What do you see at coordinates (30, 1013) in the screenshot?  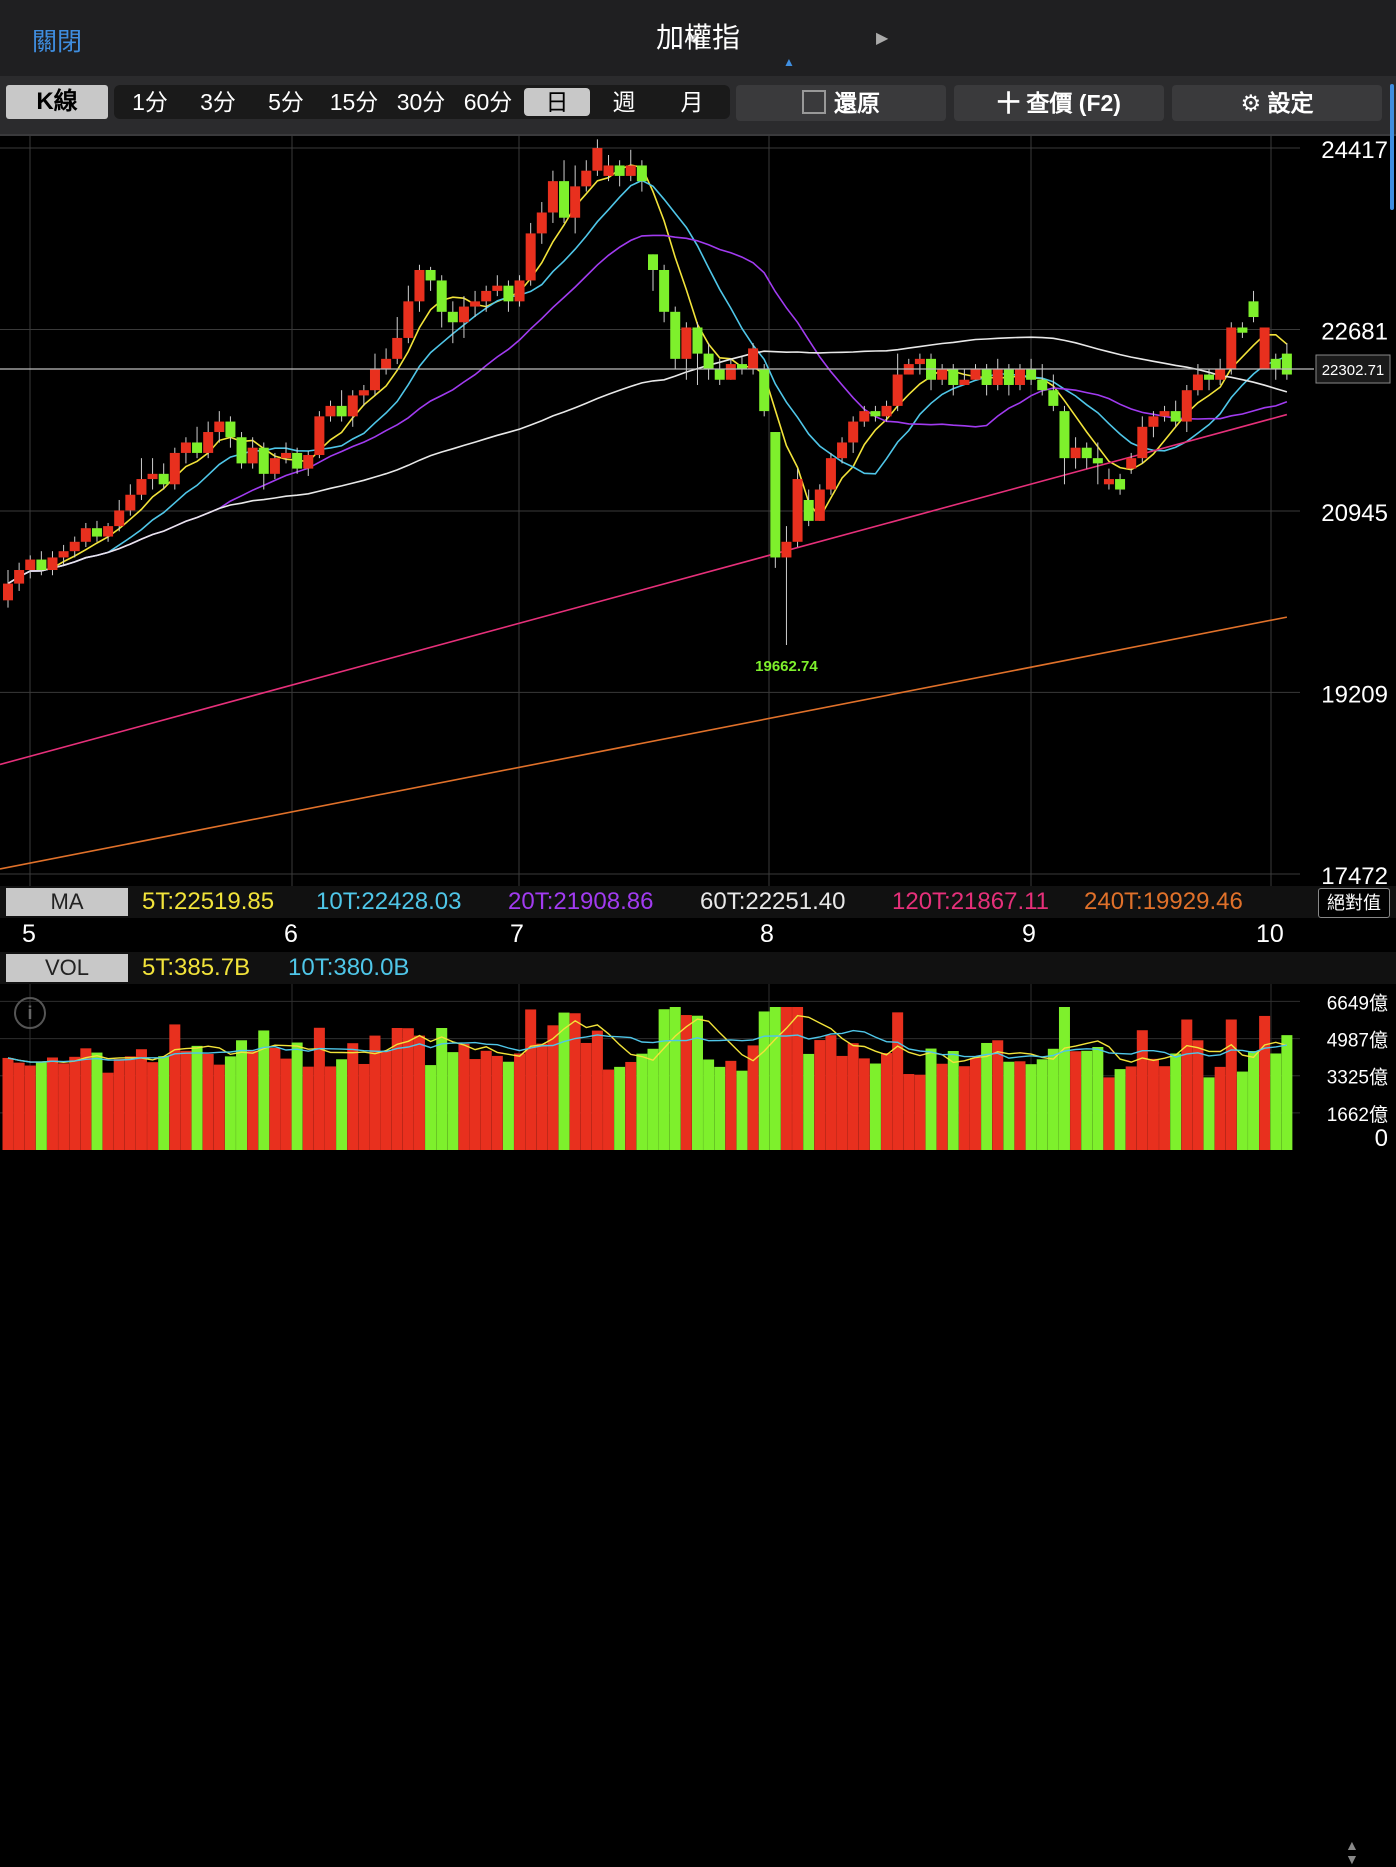 I see `info-icon: i` at bounding box center [30, 1013].